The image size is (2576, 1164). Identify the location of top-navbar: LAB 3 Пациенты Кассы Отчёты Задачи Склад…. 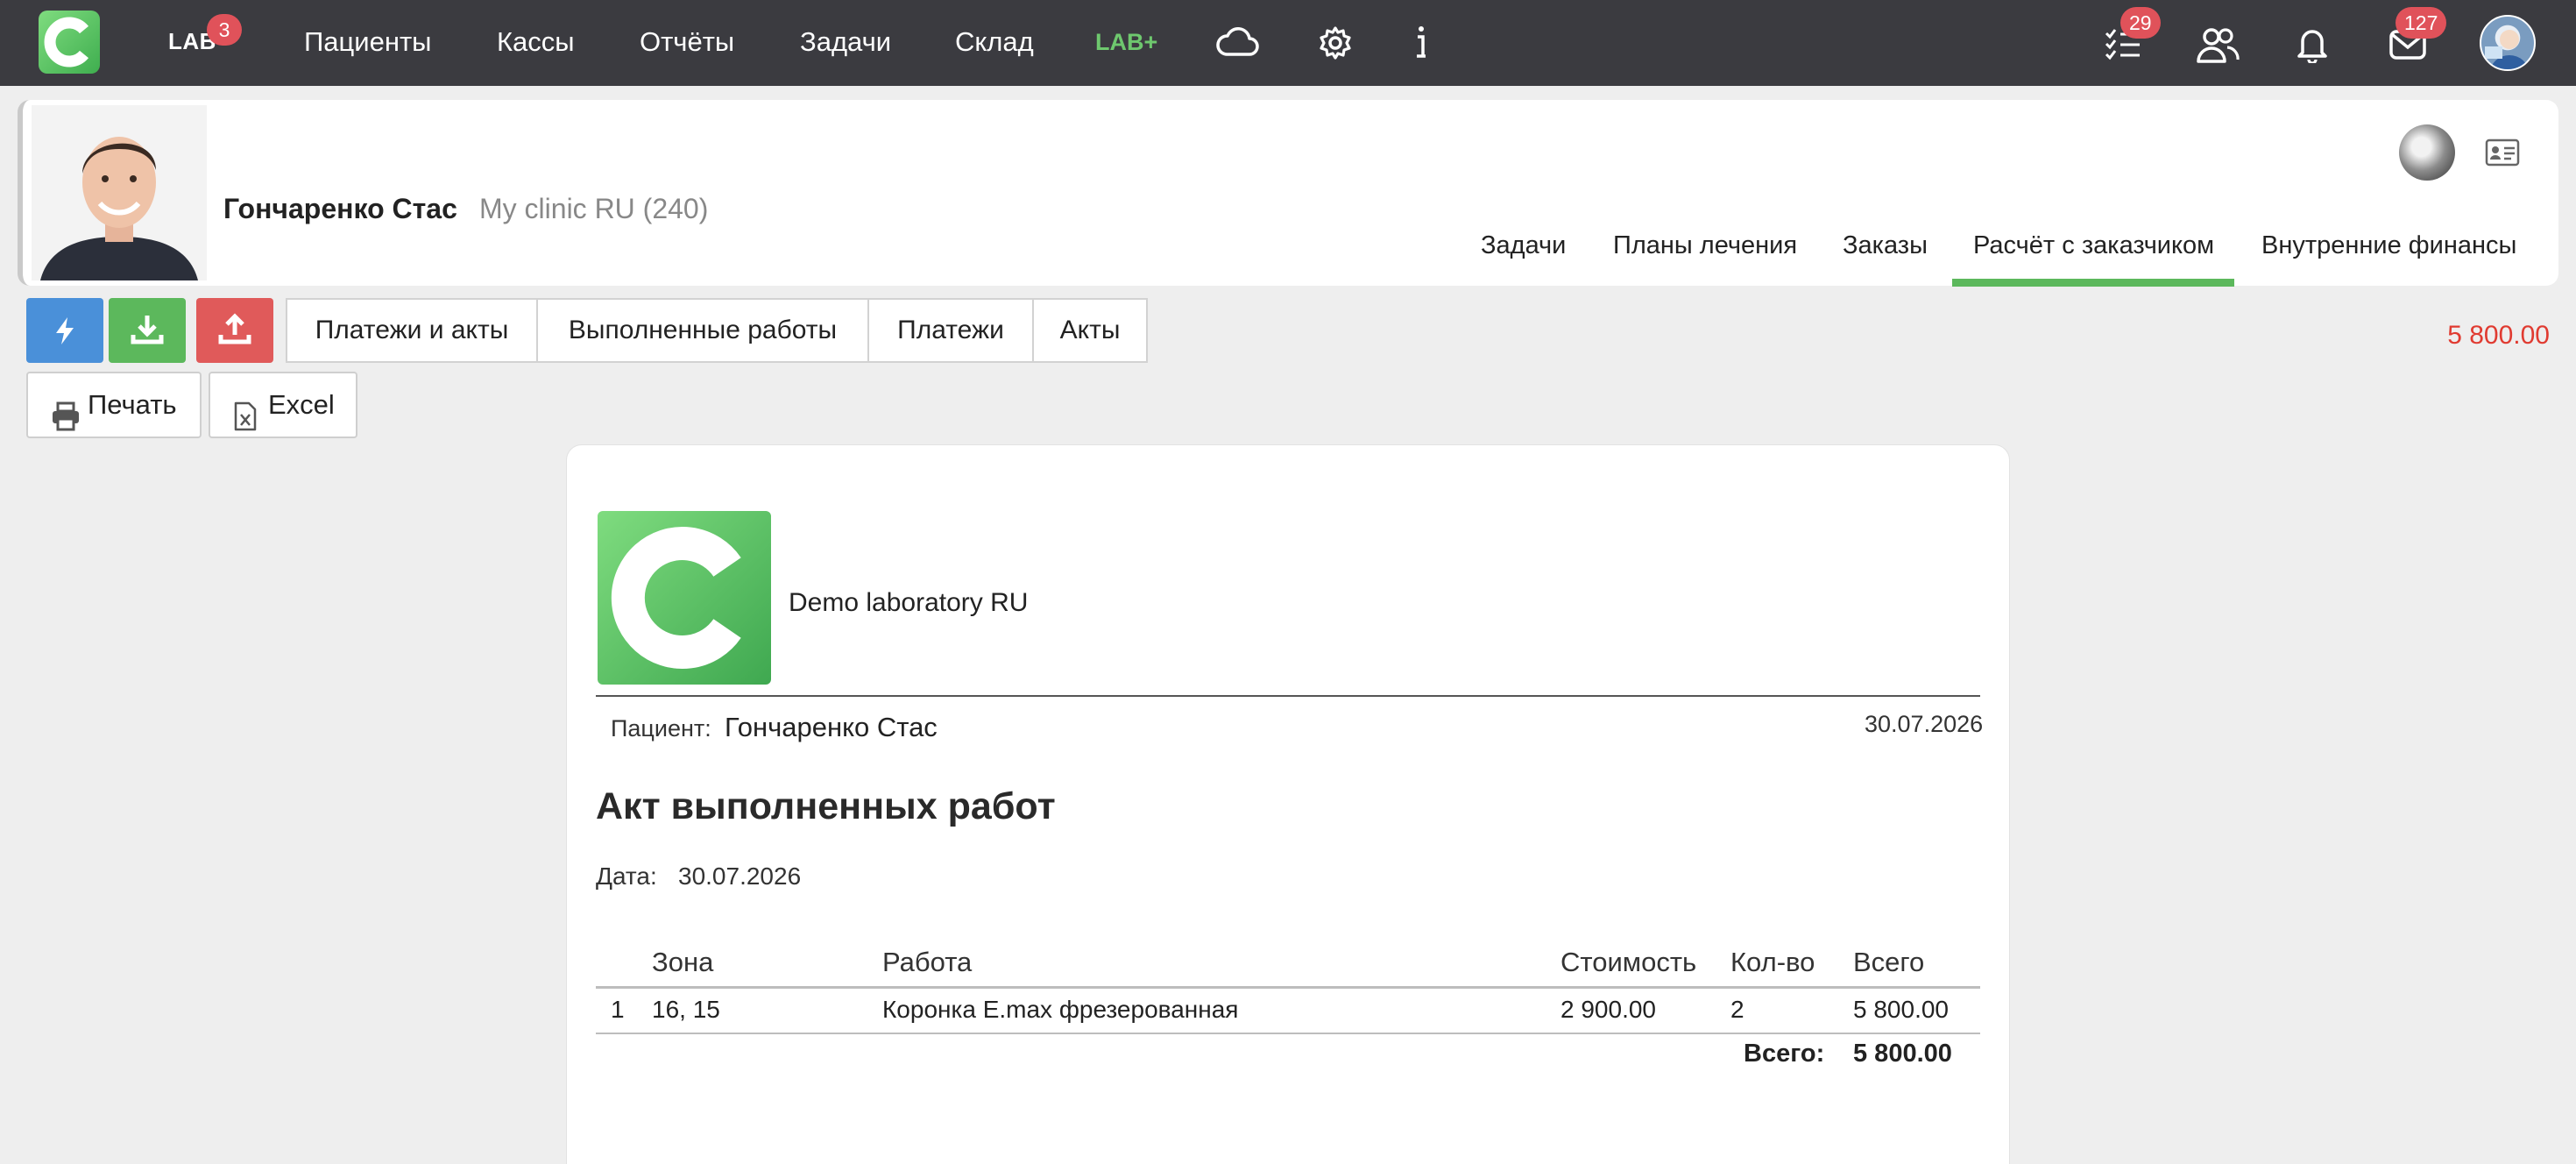
(1288, 43).